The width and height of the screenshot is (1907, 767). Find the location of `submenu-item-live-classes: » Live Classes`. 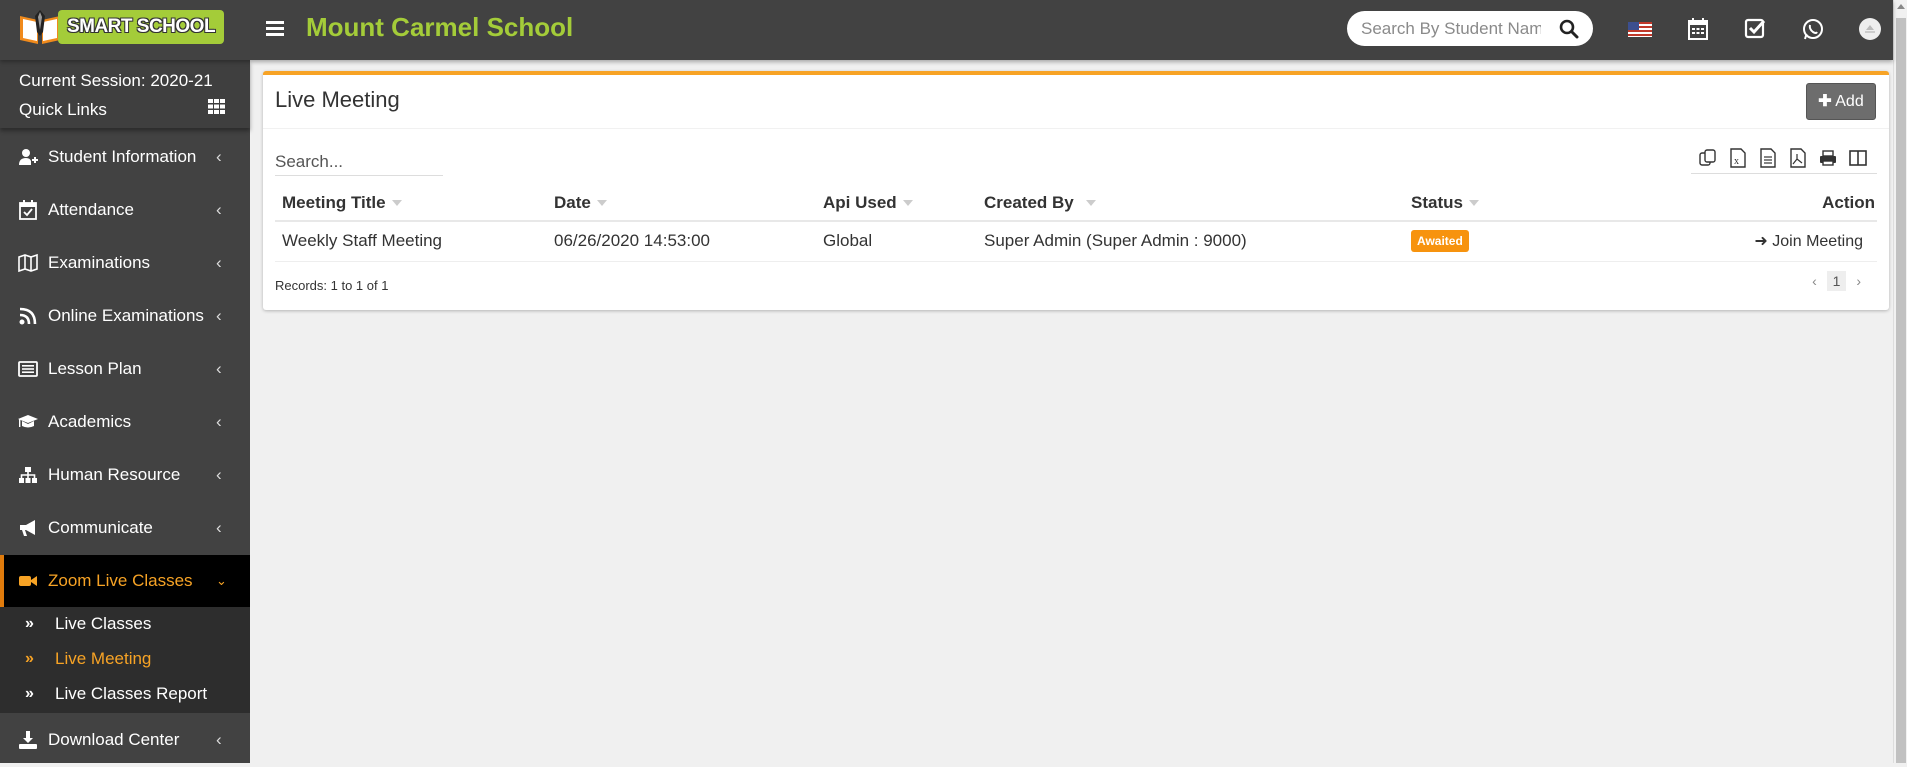

submenu-item-live-classes: » Live Classes is located at coordinates (125, 625).